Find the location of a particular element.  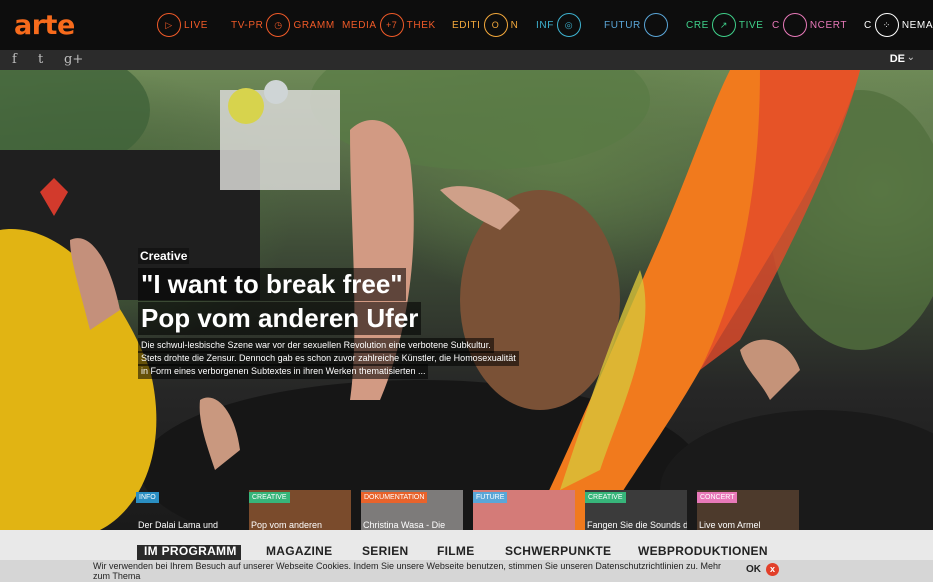

nav-item-label-post: NEMA is located at coordinates (917, 25).